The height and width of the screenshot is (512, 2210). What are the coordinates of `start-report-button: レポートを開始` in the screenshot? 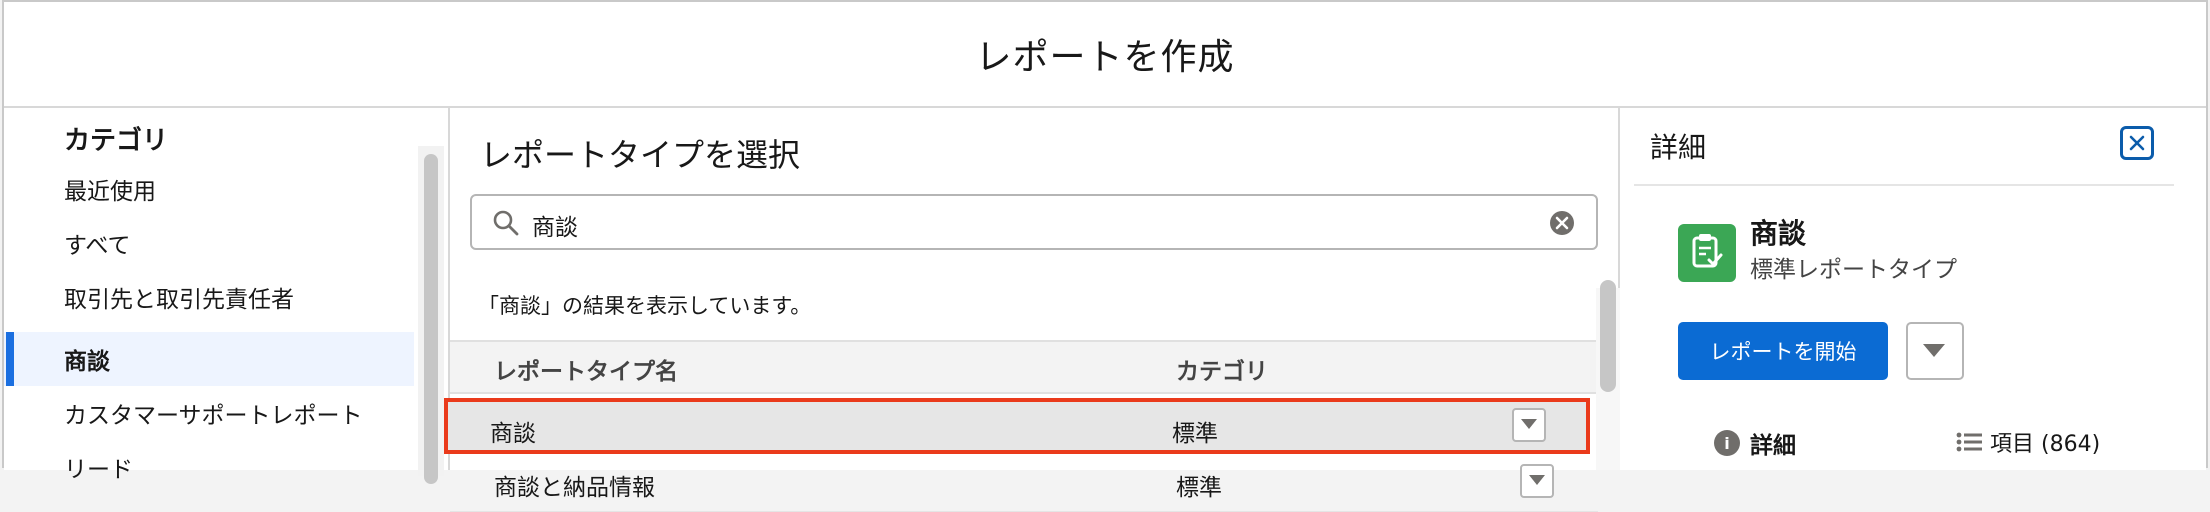 It's located at (1783, 351).